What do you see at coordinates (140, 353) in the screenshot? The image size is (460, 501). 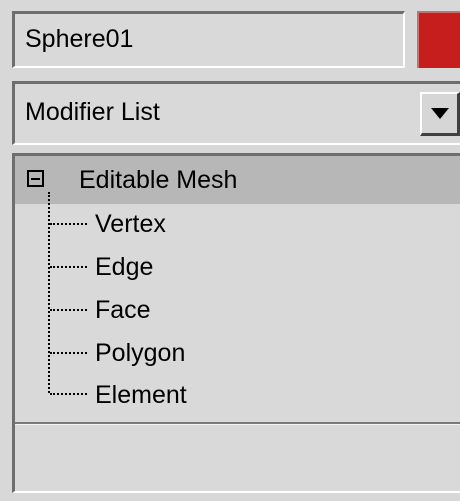 I see `subobject-item-polygon: Polygon` at bounding box center [140, 353].